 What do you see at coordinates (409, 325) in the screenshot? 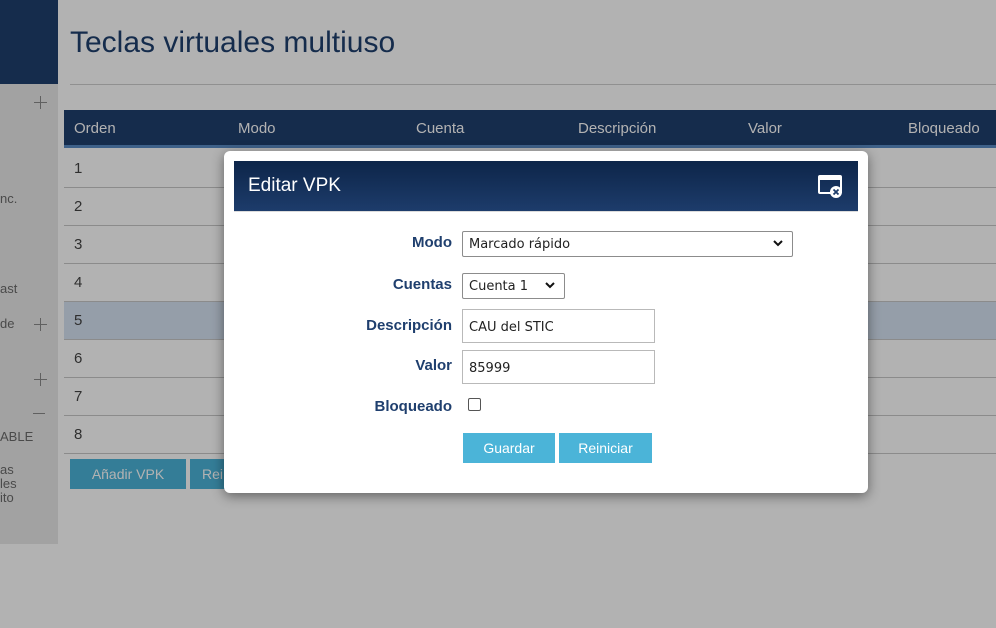
I see `descripcion-label: Descripción` at bounding box center [409, 325].